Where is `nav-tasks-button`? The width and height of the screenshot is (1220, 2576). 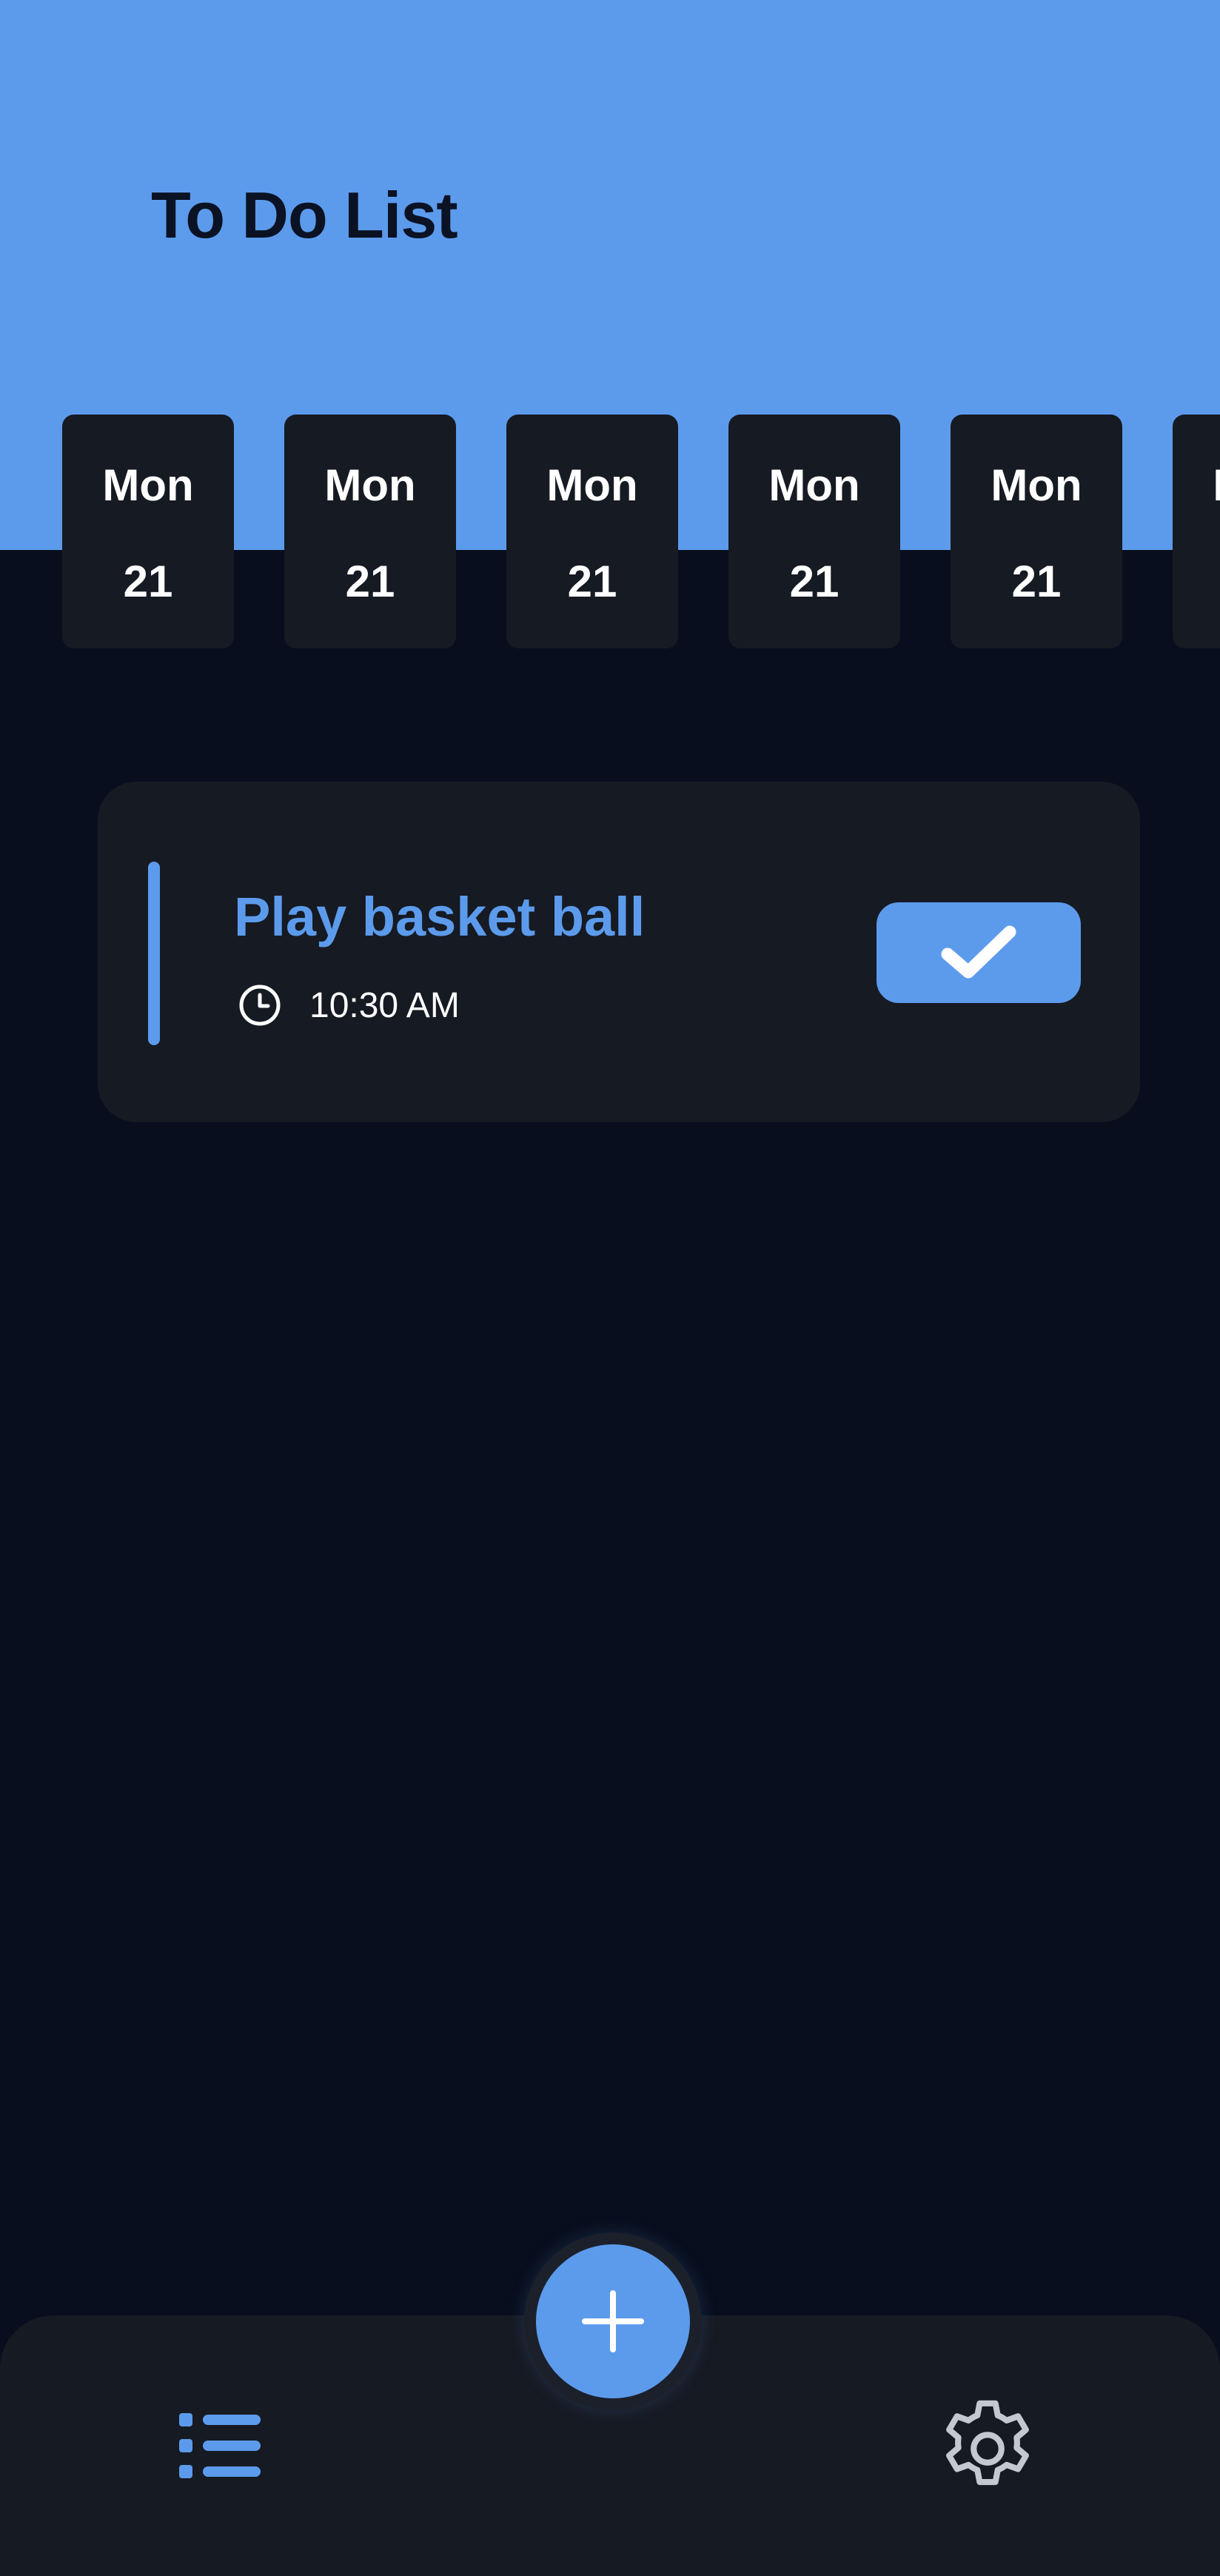 nav-tasks-button is located at coordinates (221, 2445).